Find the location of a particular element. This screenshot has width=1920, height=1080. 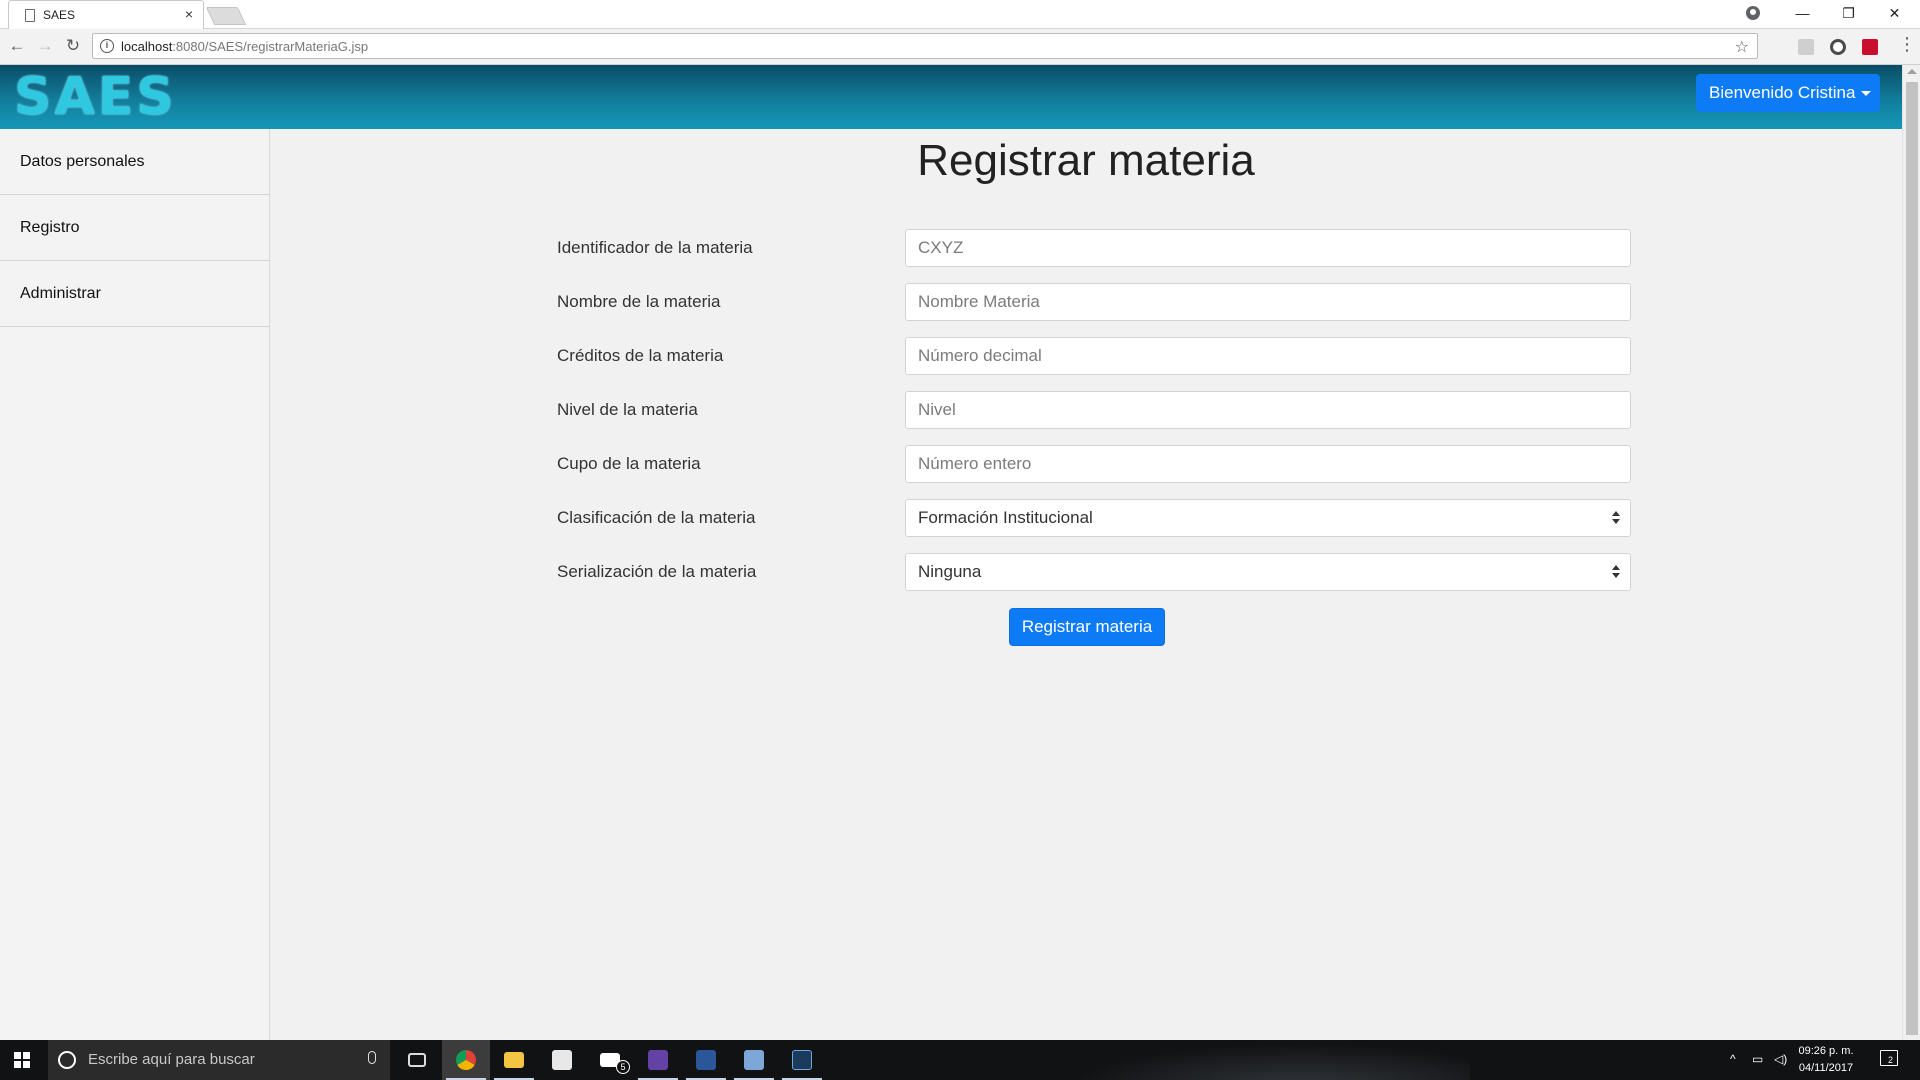

minimize-button: — is located at coordinates (1802, 14).